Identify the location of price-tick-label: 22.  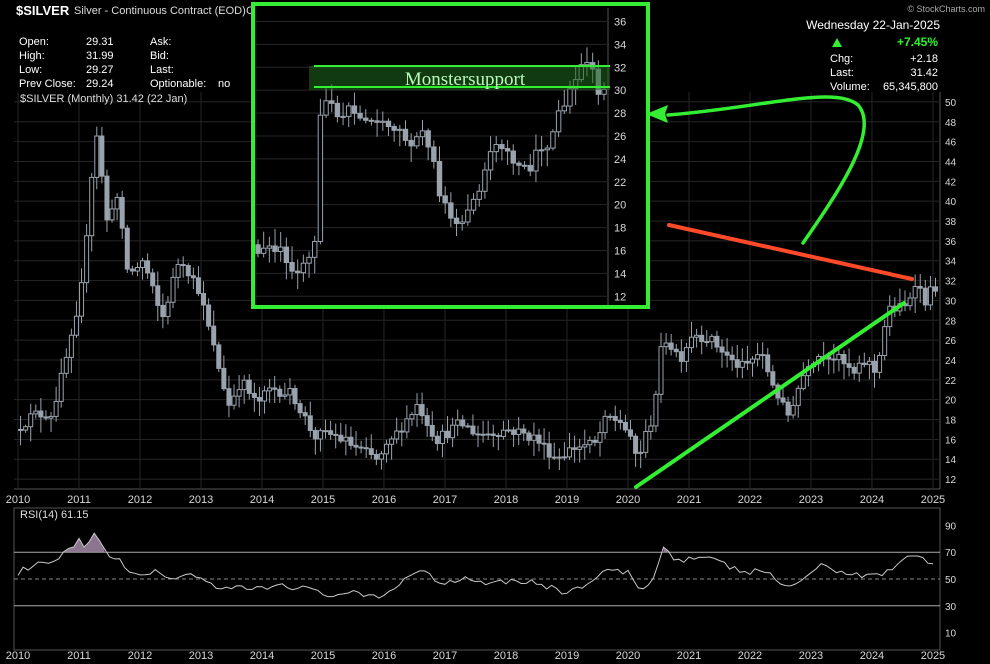
(951, 381).